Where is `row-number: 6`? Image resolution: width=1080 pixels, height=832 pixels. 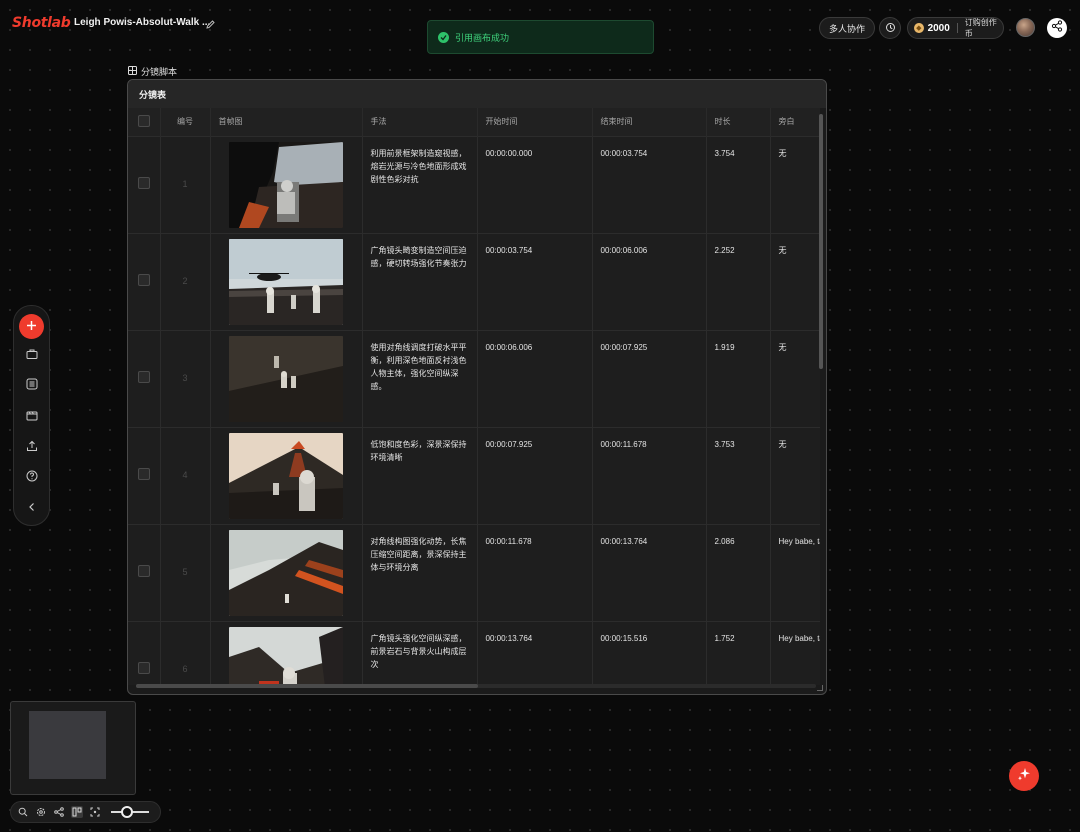 row-number: 6 is located at coordinates (185, 652).